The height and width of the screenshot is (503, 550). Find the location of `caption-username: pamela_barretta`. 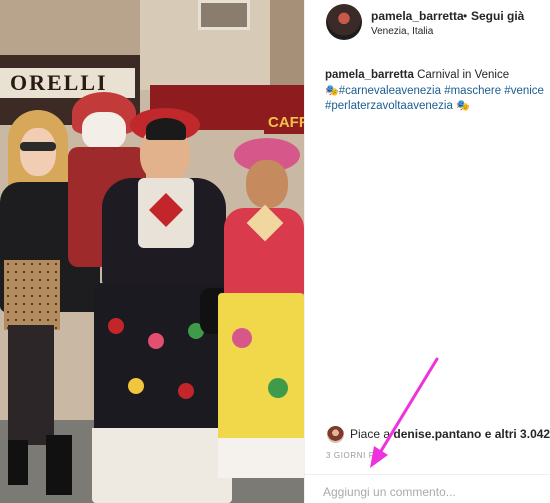

caption-username: pamela_barretta is located at coordinates (369, 75).